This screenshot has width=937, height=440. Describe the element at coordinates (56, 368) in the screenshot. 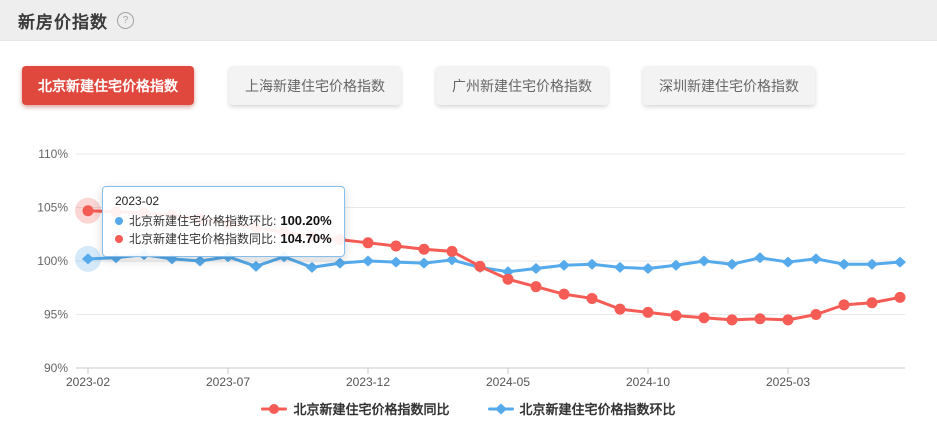

I see `svg-text: 90%` at that location.